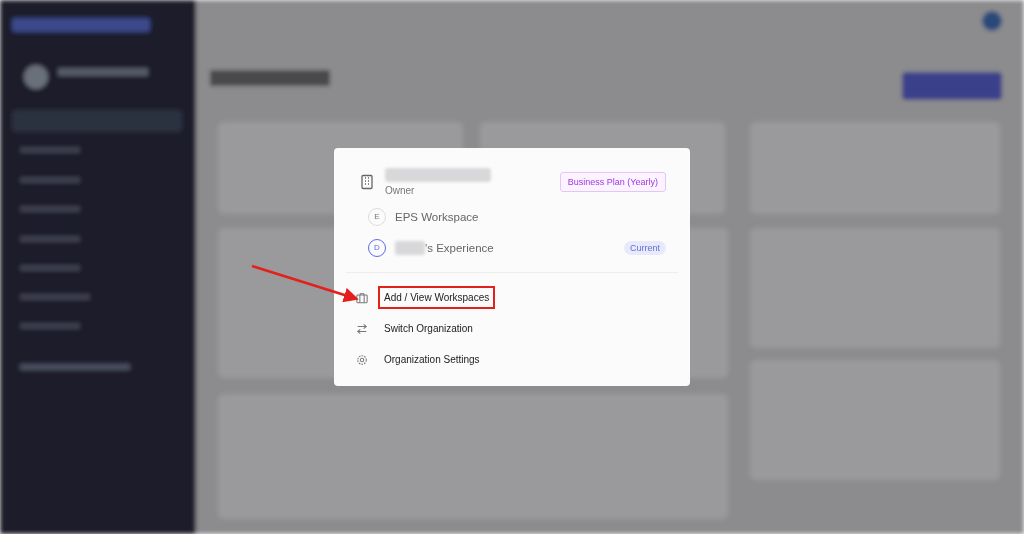  What do you see at coordinates (645, 247) in the screenshot?
I see `current-badge: Current` at bounding box center [645, 247].